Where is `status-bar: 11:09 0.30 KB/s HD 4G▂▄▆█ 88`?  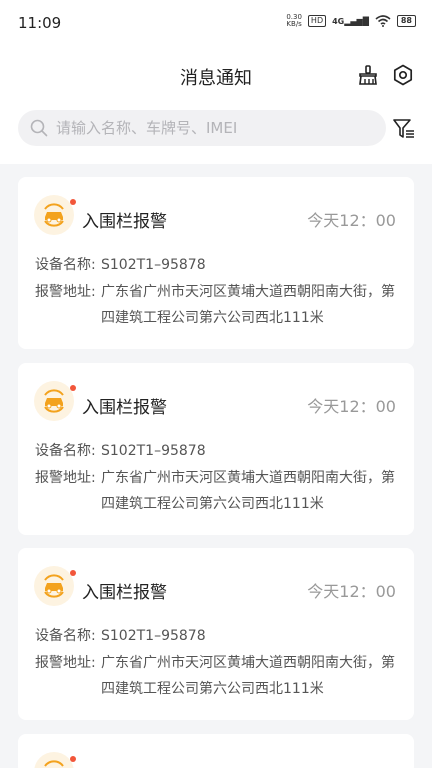 status-bar: 11:09 0.30 KB/s HD 4G▂▄▆█ 88 is located at coordinates (216, 24).